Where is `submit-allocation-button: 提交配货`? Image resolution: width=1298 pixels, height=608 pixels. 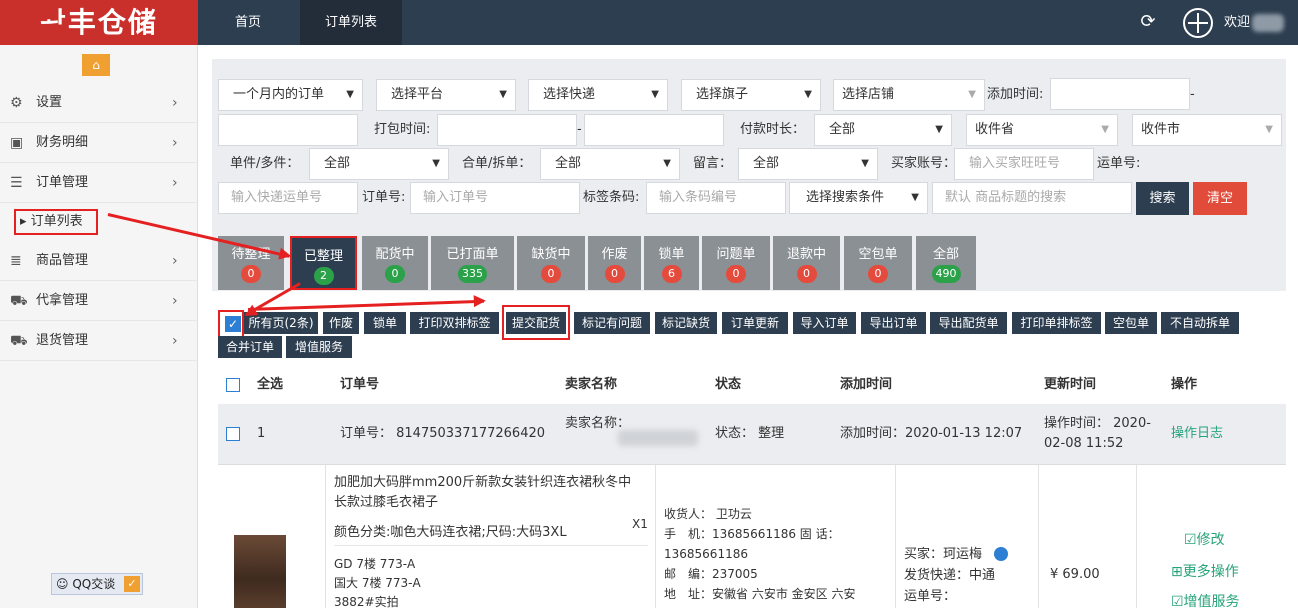
submit-allocation-button: 提交配货 is located at coordinates (536, 323).